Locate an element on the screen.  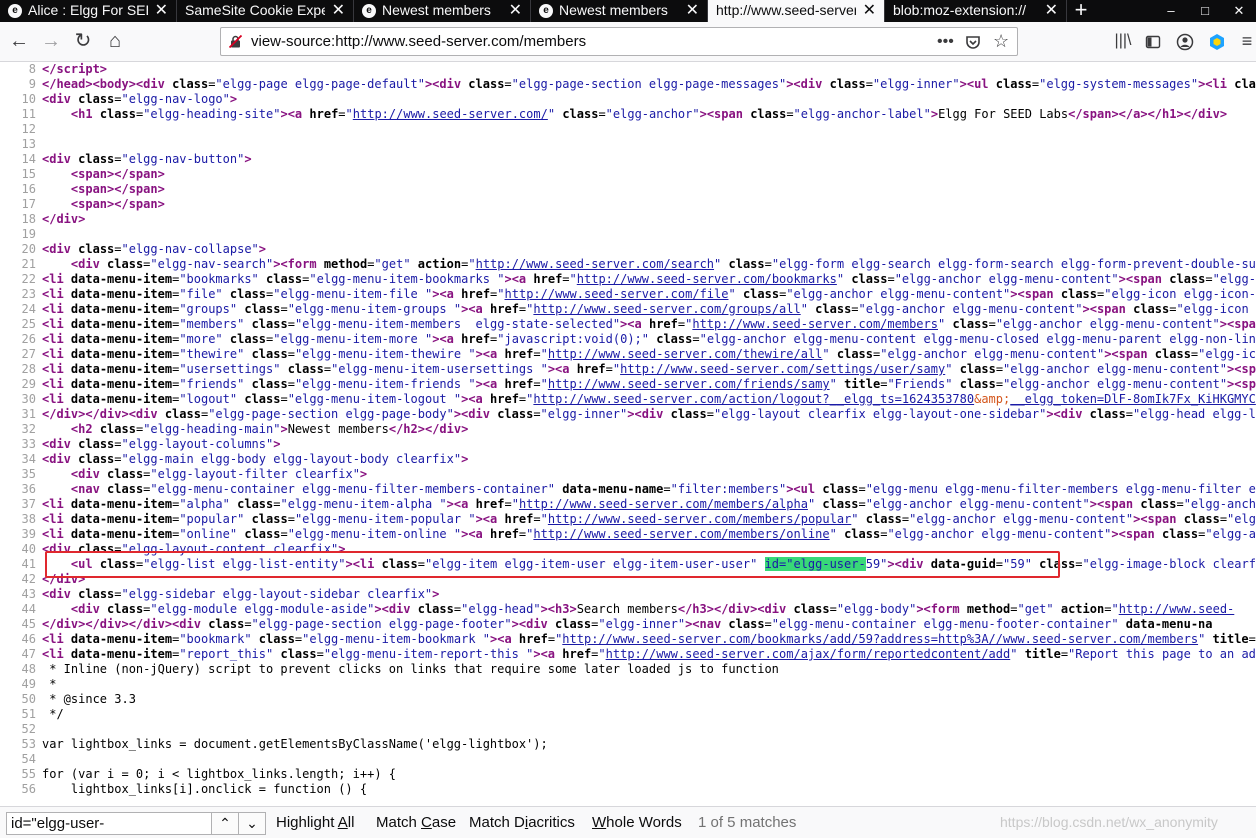
extension-icon is located at coordinates (1217, 41).